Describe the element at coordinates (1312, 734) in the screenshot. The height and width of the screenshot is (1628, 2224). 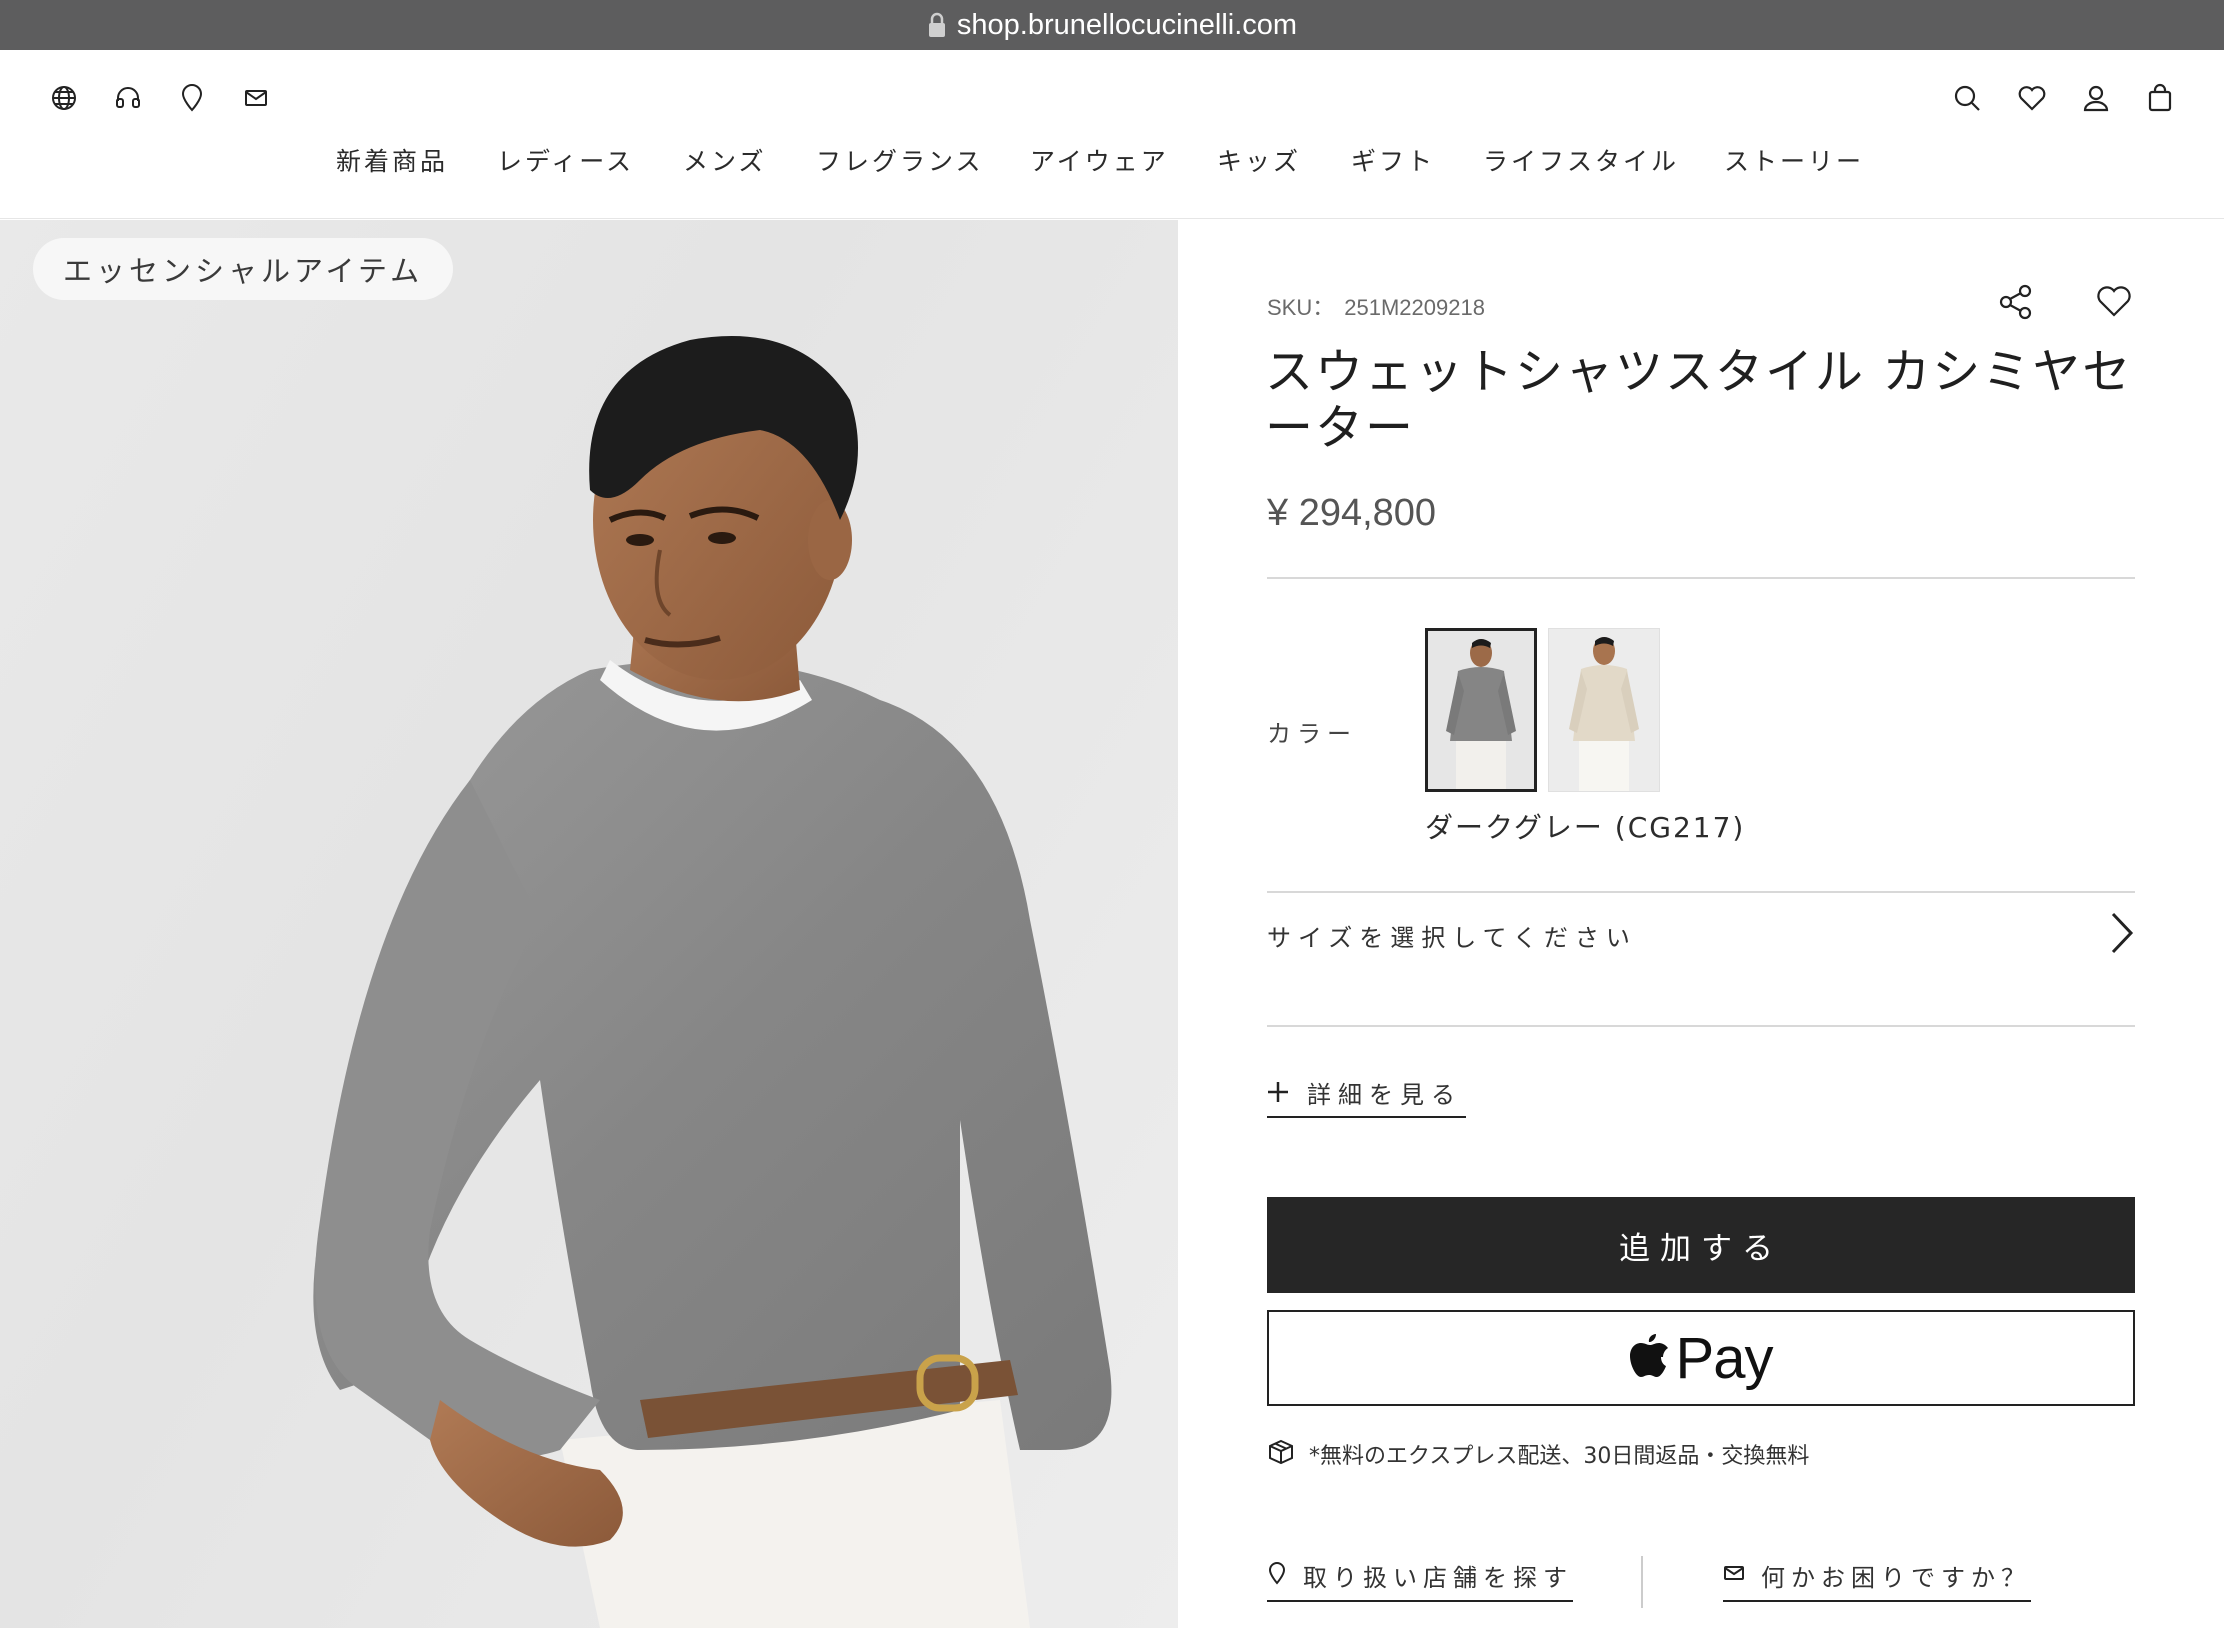
I see `color-label: カラー` at that location.